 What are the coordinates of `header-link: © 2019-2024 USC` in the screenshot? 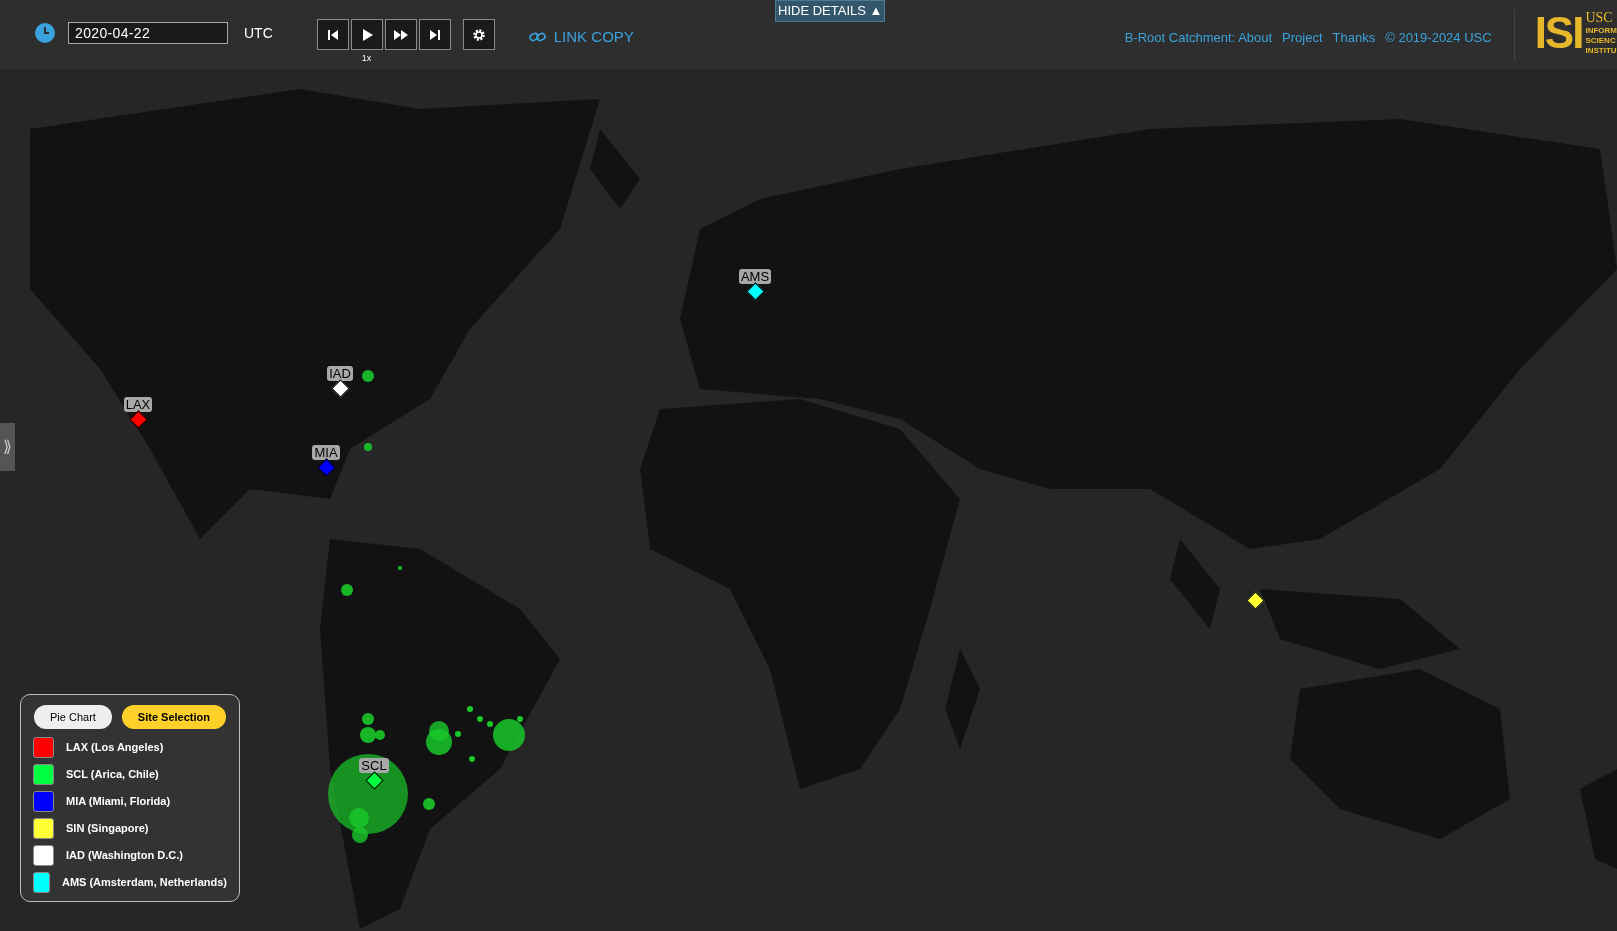 It's located at (1438, 38).